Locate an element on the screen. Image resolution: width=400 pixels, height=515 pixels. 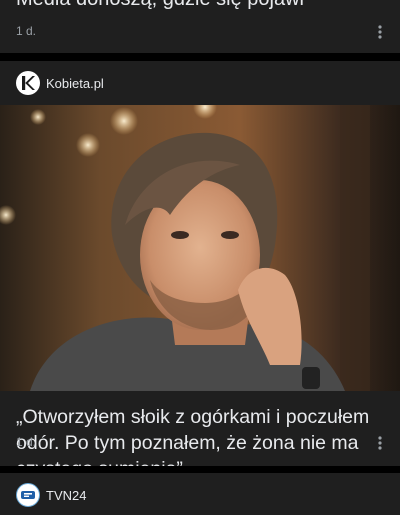
source-row: TVN24 is located at coordinates (51, 495).